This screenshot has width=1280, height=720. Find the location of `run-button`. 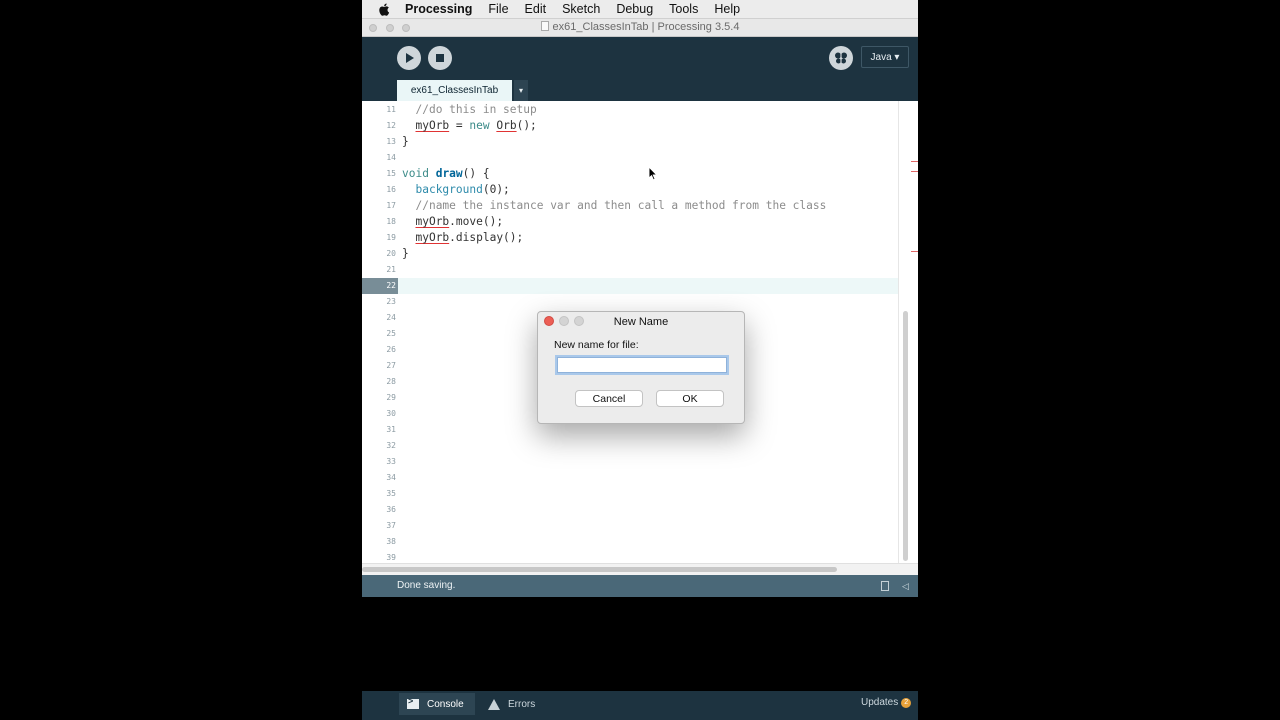

run-button is located at coordinates (409, 58).